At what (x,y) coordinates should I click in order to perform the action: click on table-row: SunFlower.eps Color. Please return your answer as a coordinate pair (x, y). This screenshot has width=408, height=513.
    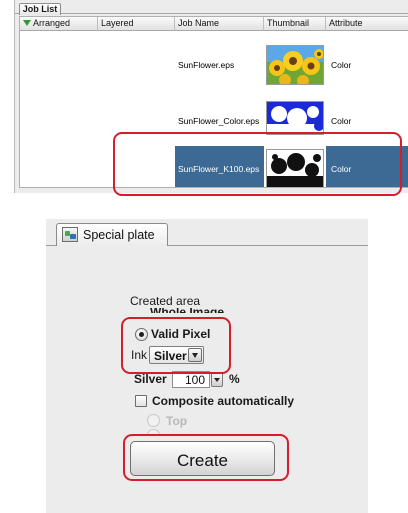
    Looking at the image, I should click on (214, 65).